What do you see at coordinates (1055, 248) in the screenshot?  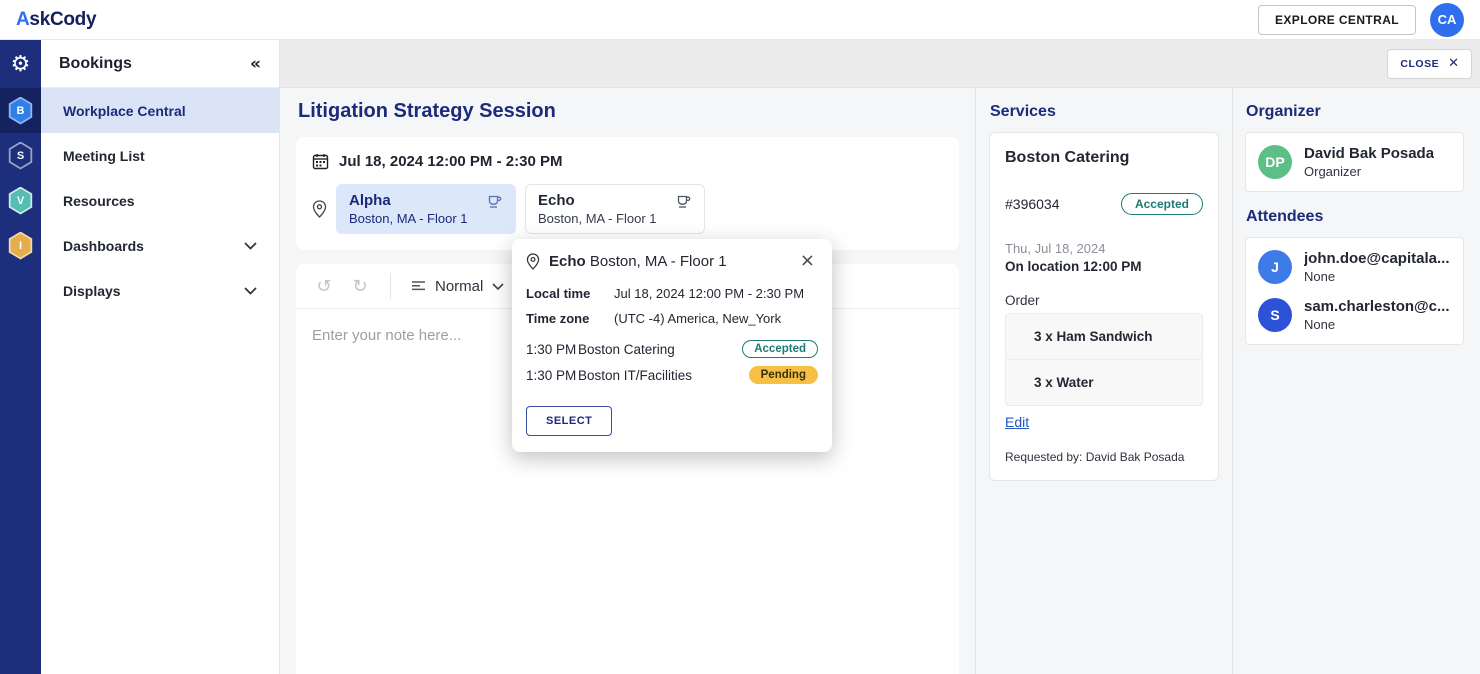 I see `service-date: Thu, Jul 18, 2024` at bounding box center [1055, 248].